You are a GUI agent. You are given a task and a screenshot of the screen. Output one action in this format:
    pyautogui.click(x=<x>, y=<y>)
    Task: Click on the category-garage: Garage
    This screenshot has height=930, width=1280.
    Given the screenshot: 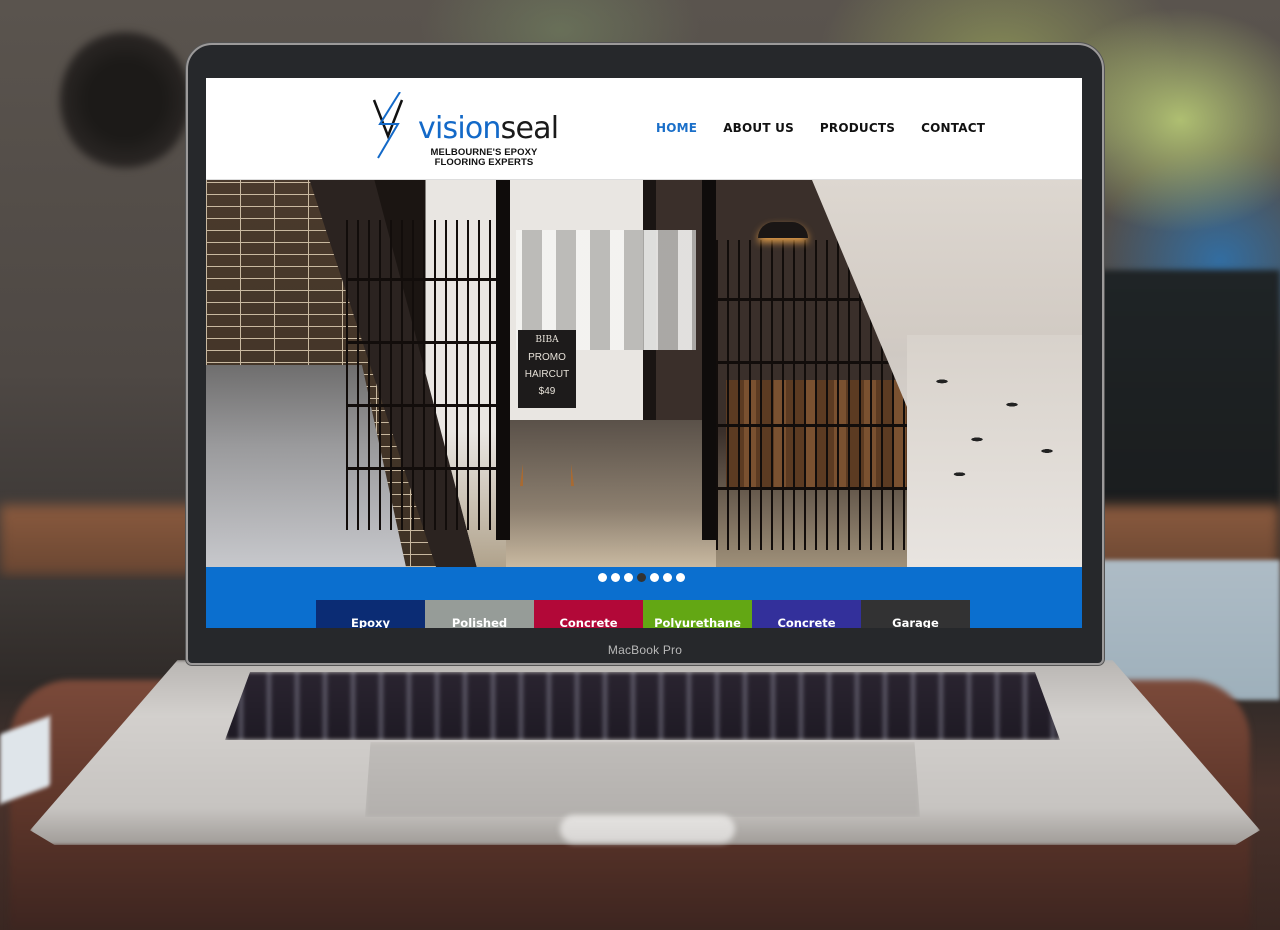 What is the action you would take?
    pyautogui.click(x=915, y=614)
    